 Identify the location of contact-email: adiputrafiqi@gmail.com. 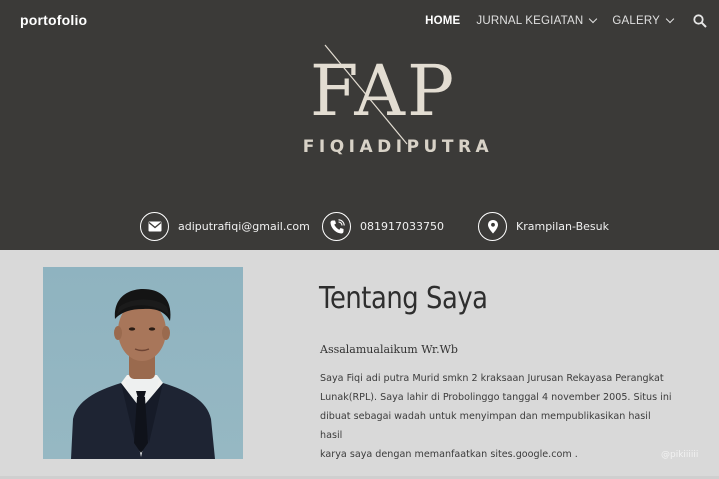
(225, 226).